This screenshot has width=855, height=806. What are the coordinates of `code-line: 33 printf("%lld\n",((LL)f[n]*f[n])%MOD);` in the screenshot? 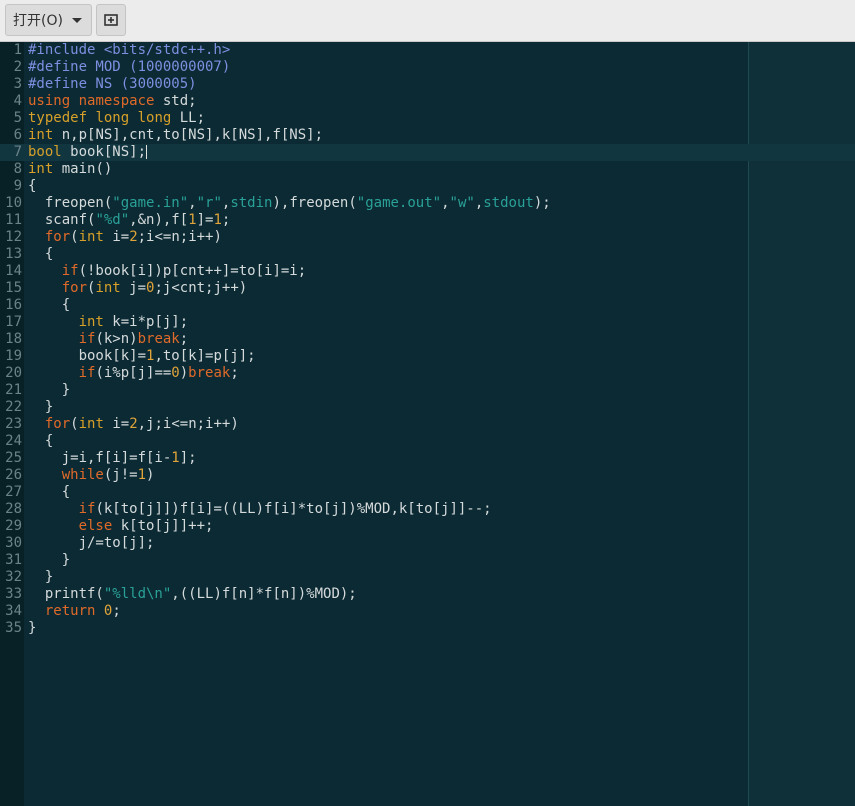 It's located at (427, 594).